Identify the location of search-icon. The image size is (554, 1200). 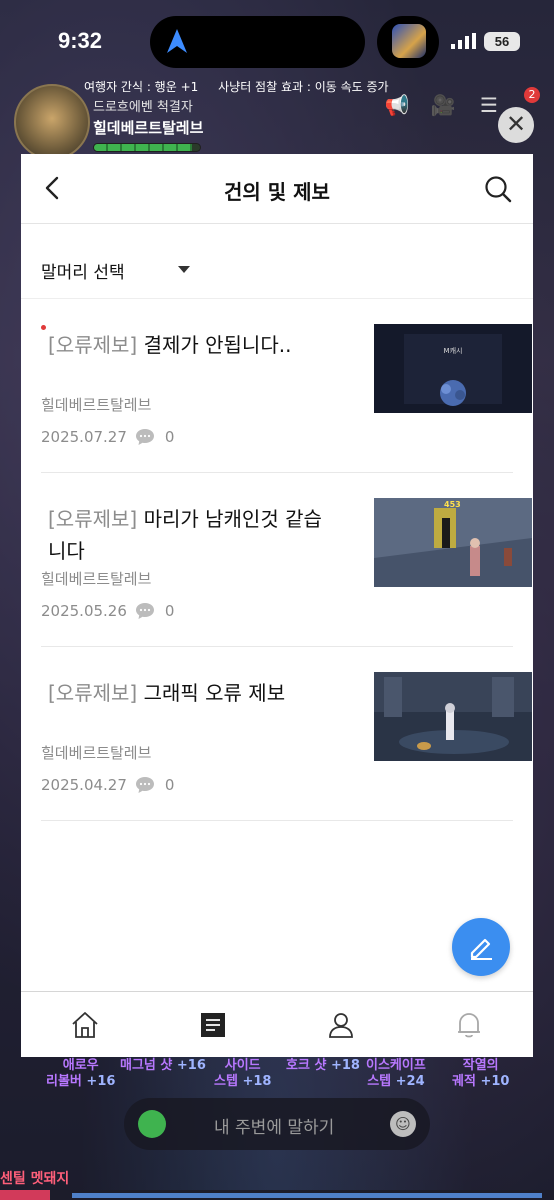
(498, 189).